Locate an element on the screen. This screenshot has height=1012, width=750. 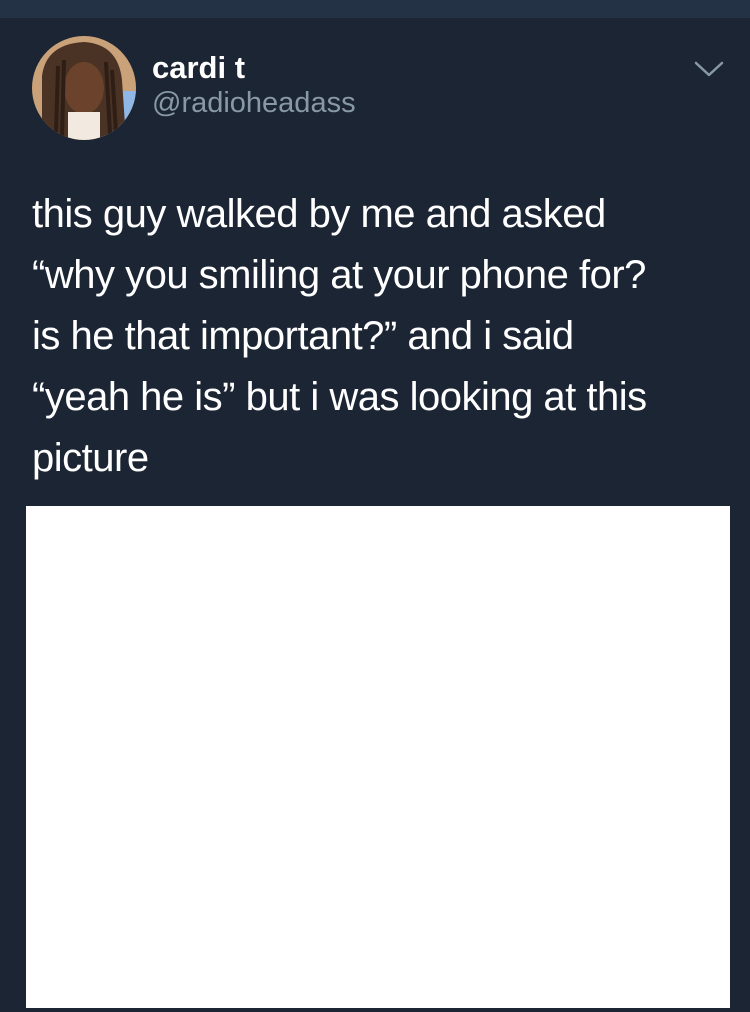
chevron-down-icon is located at coordinates (709, 69).